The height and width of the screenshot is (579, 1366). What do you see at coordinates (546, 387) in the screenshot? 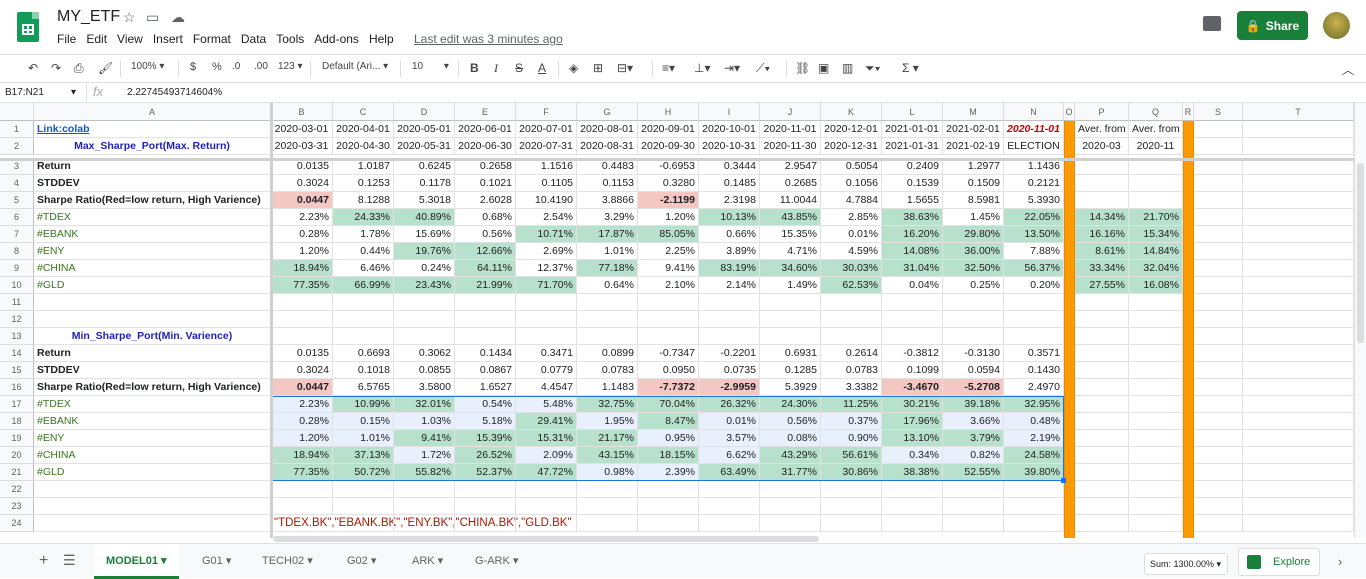
I see `cell-f16: 4.4547` at bounding box center [546, 387].